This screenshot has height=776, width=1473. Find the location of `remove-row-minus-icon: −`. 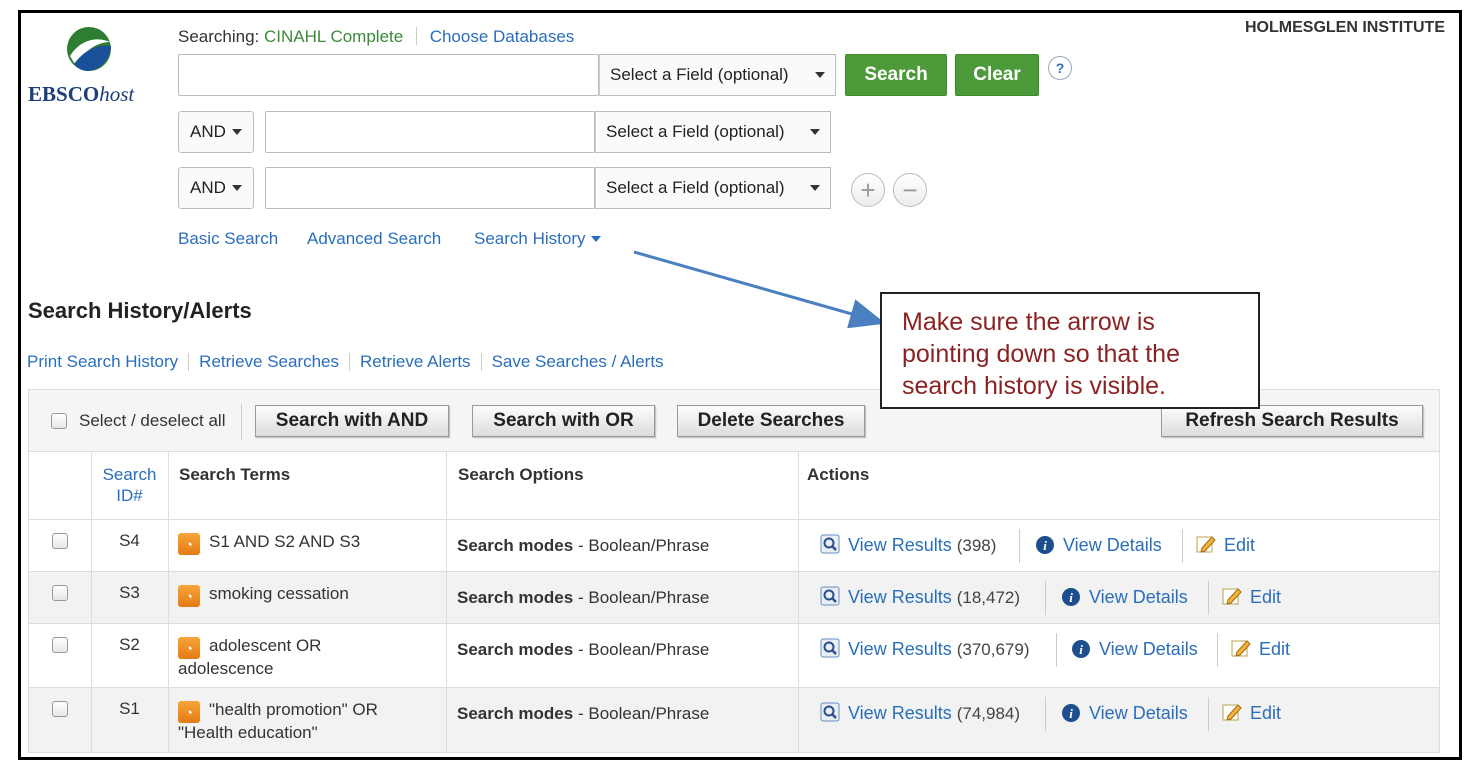

remove-row-minus-icon: − is located at coordinates (910, 190).